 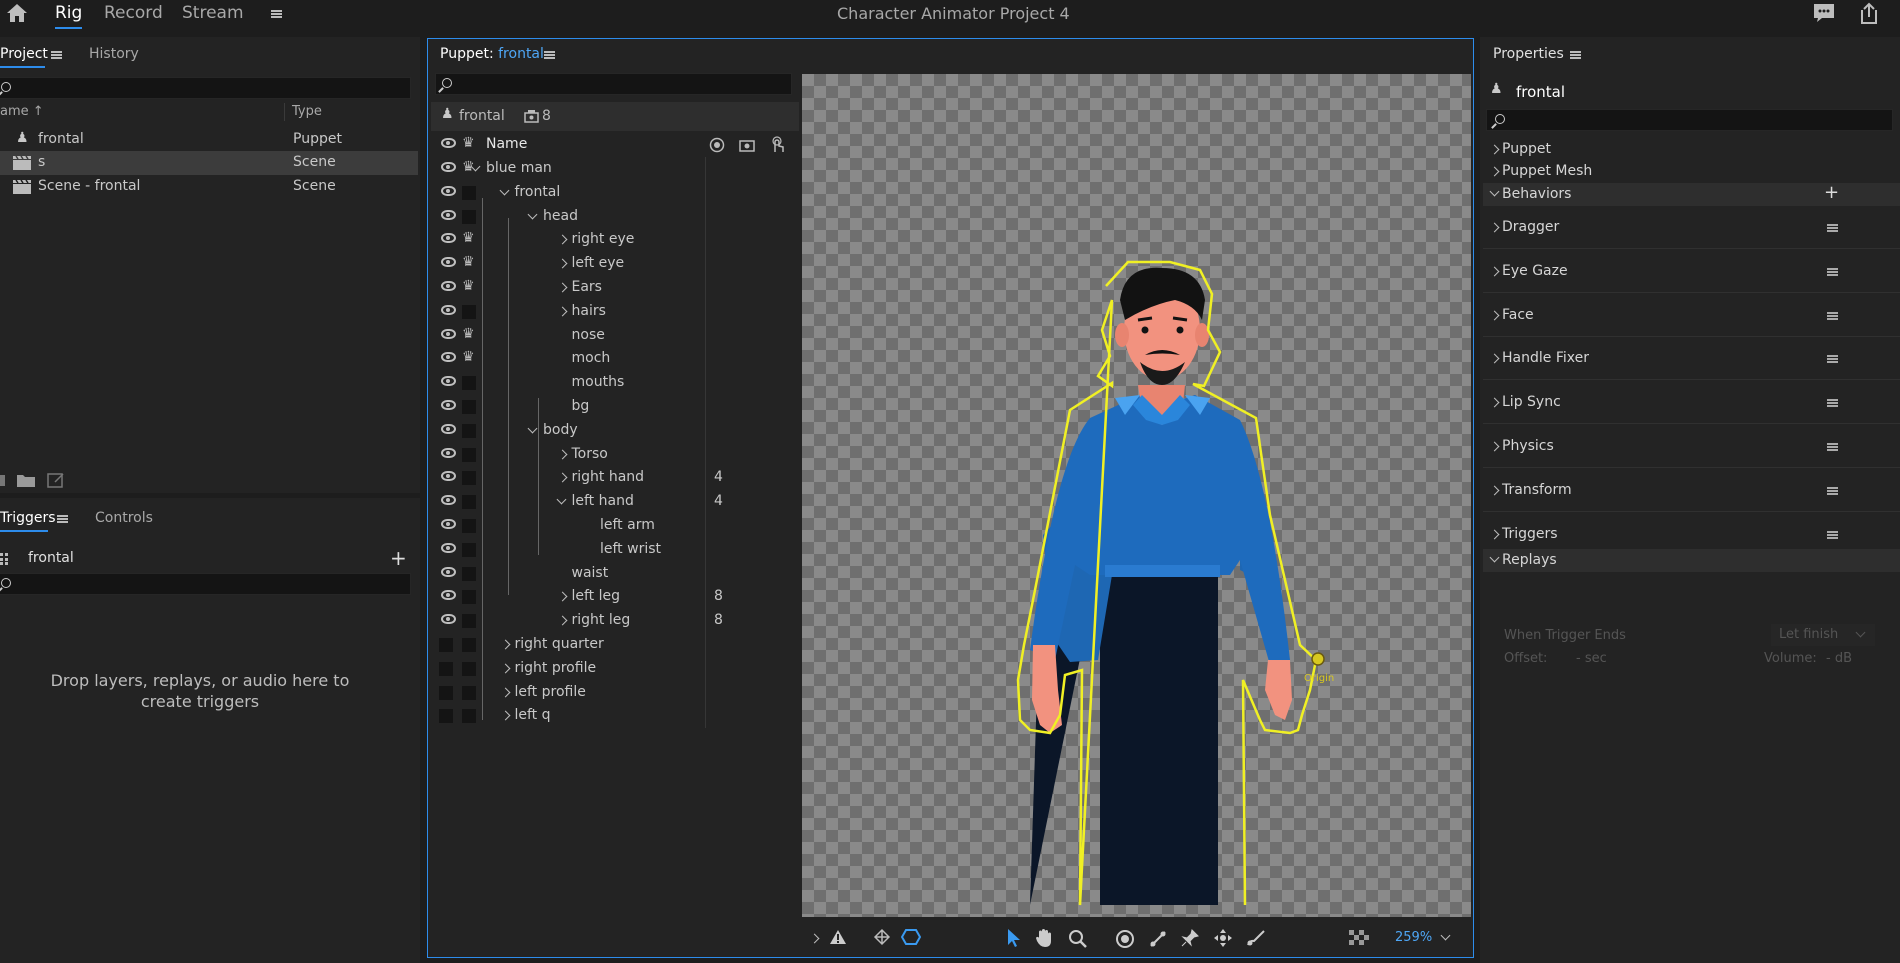 I want to click on property-section: Puppet, so click(x=1691, y=149).